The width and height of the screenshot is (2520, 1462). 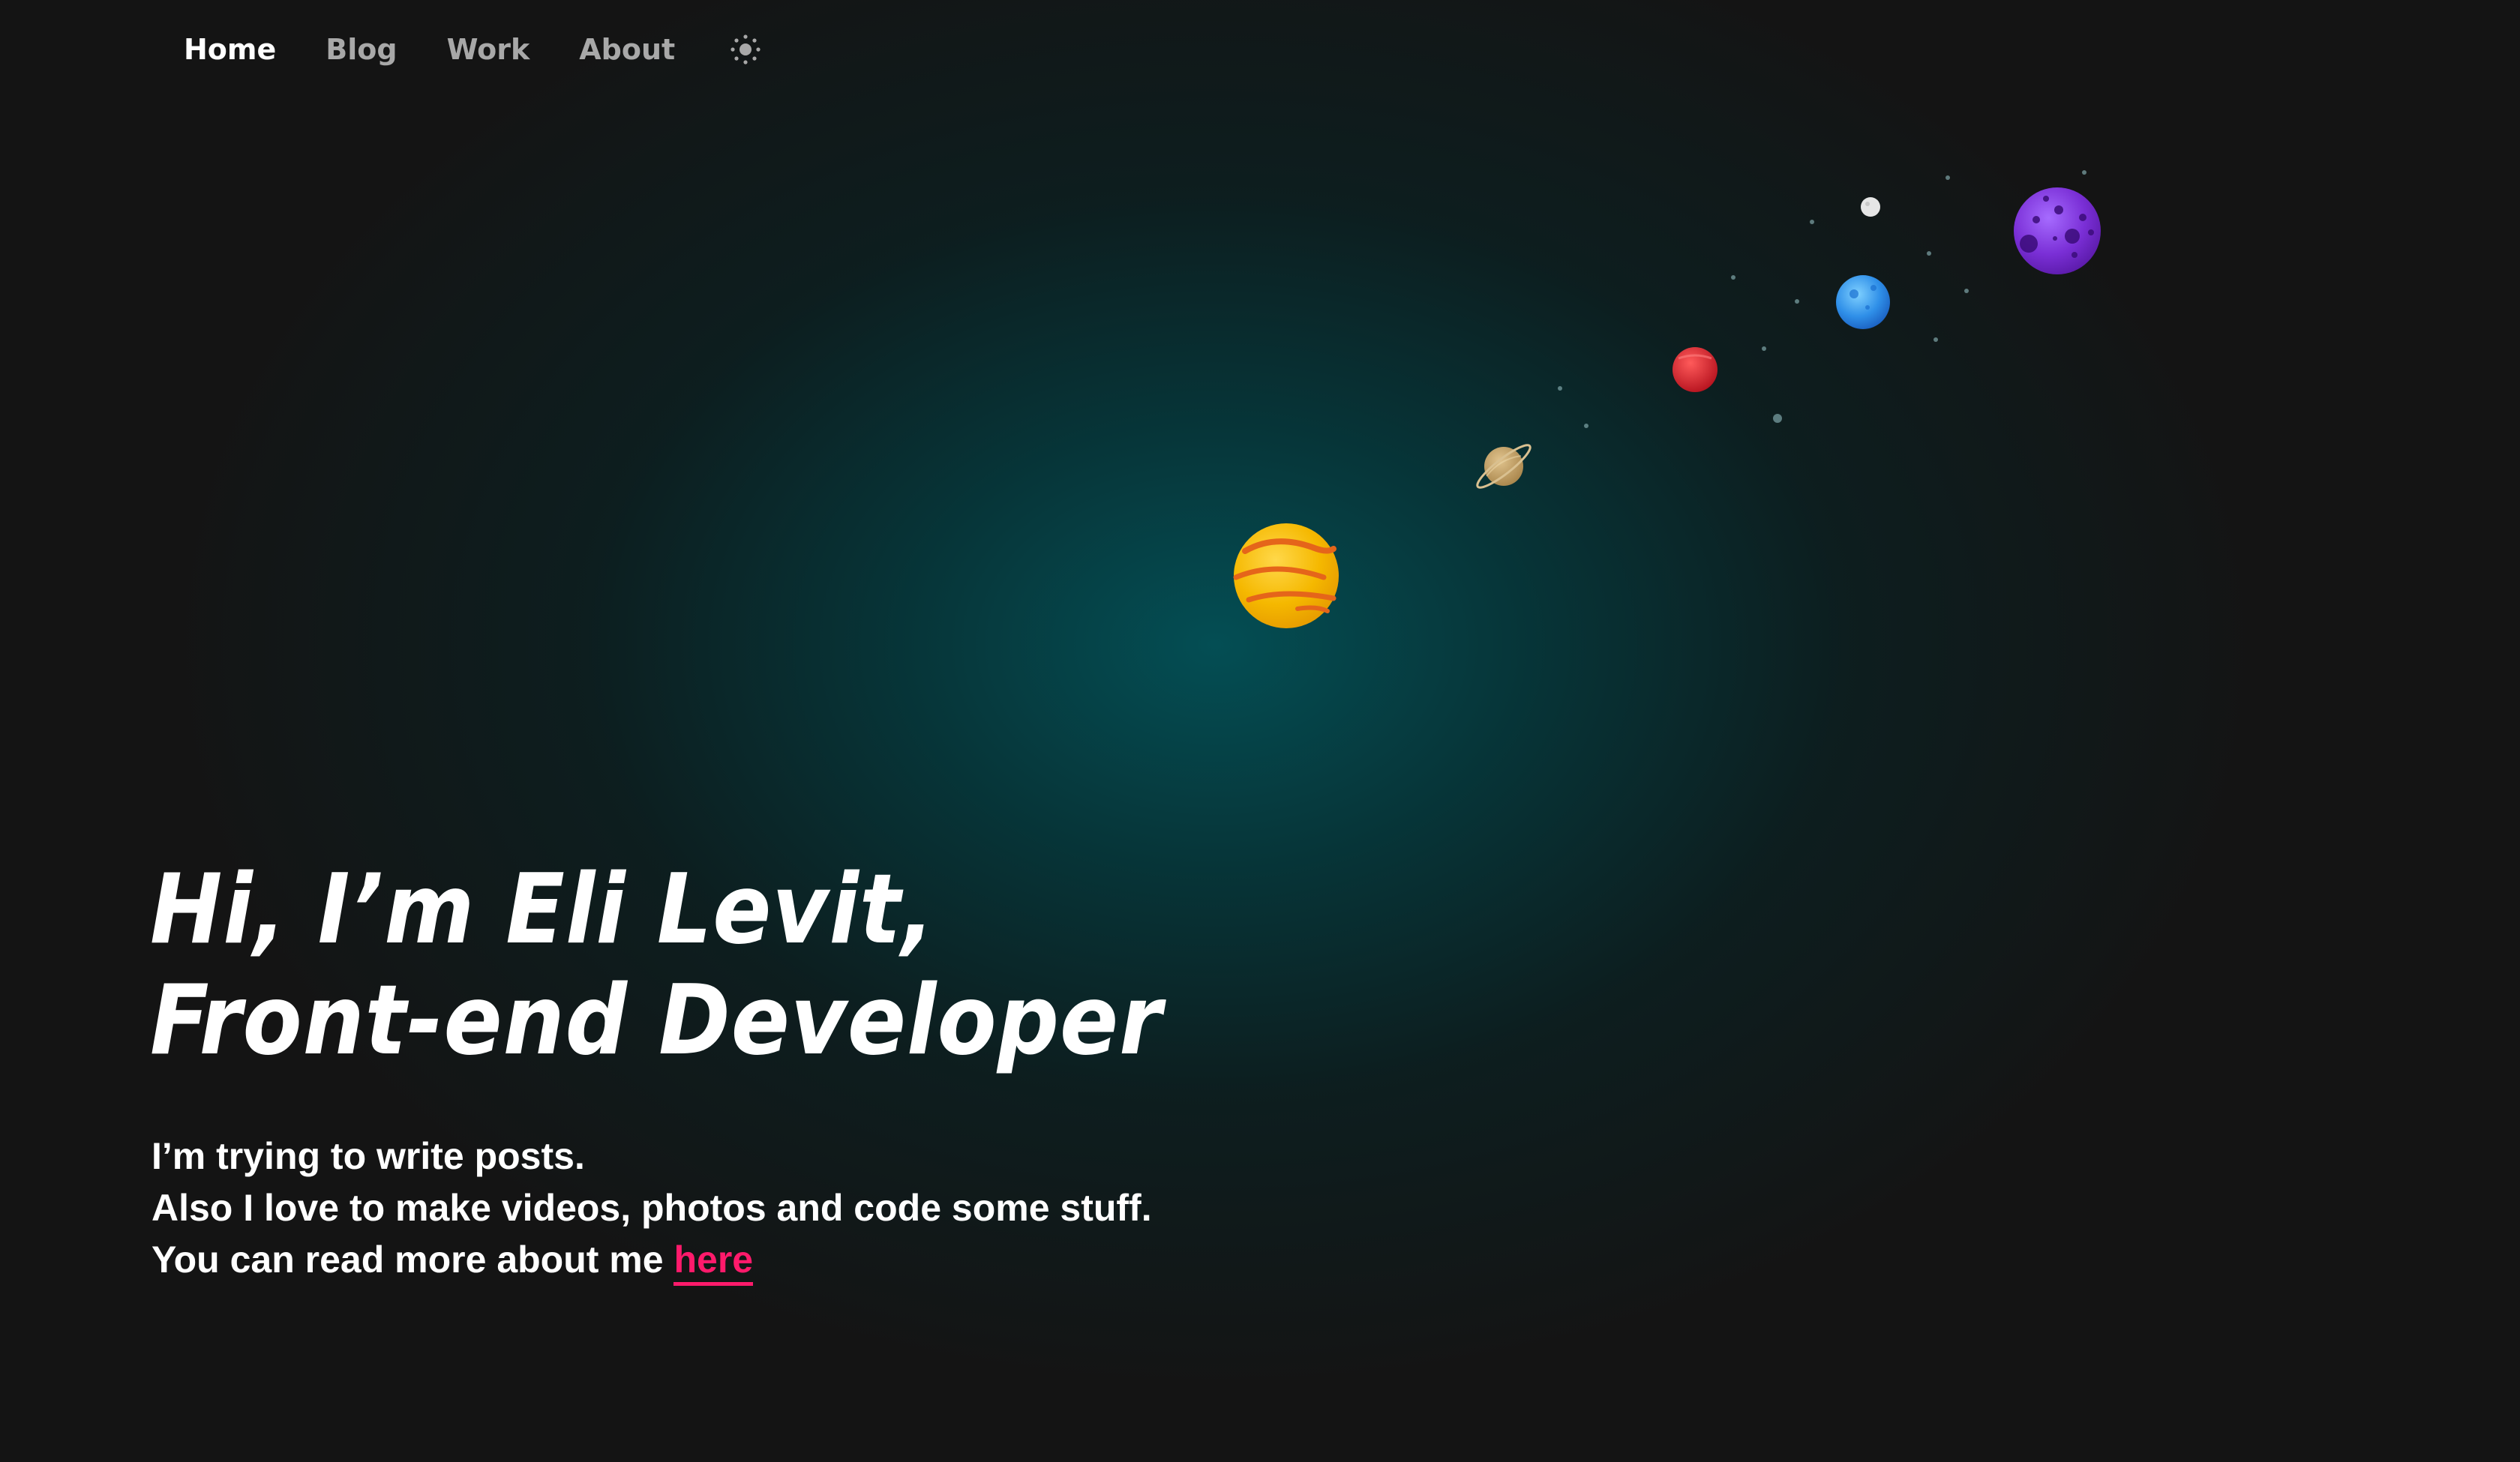 What do you see at coordinates (1286, 575) in the screenshot?
I see `sun-planet` at bounding box center [1286, 575].